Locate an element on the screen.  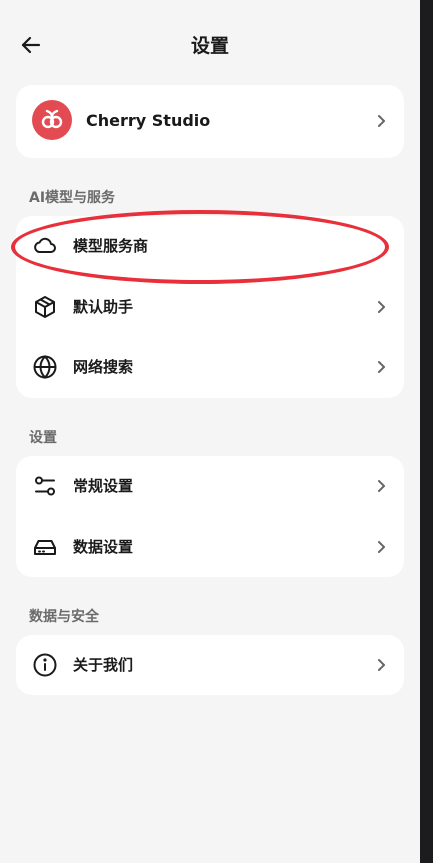
header: 设置 is located at coordinates (210, 45).